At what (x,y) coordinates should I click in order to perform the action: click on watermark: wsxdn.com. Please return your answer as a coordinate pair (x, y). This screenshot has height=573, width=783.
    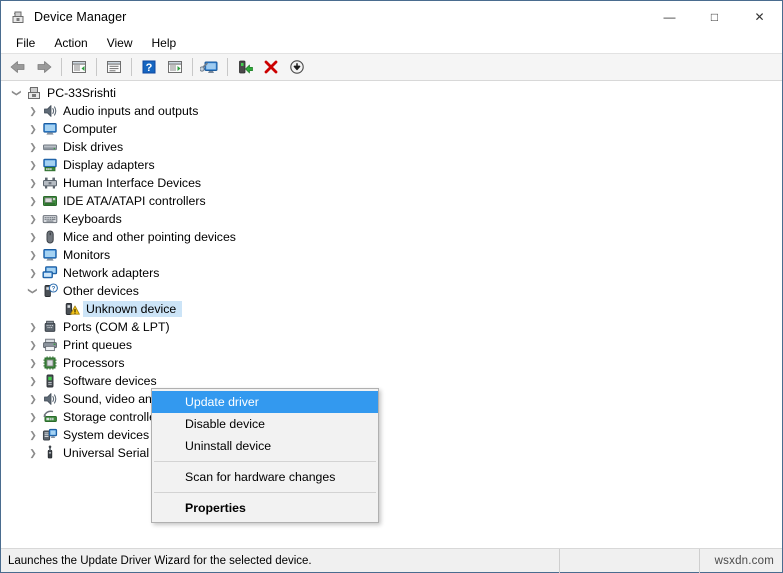
    Looking at the image, I should click on (740, 560).